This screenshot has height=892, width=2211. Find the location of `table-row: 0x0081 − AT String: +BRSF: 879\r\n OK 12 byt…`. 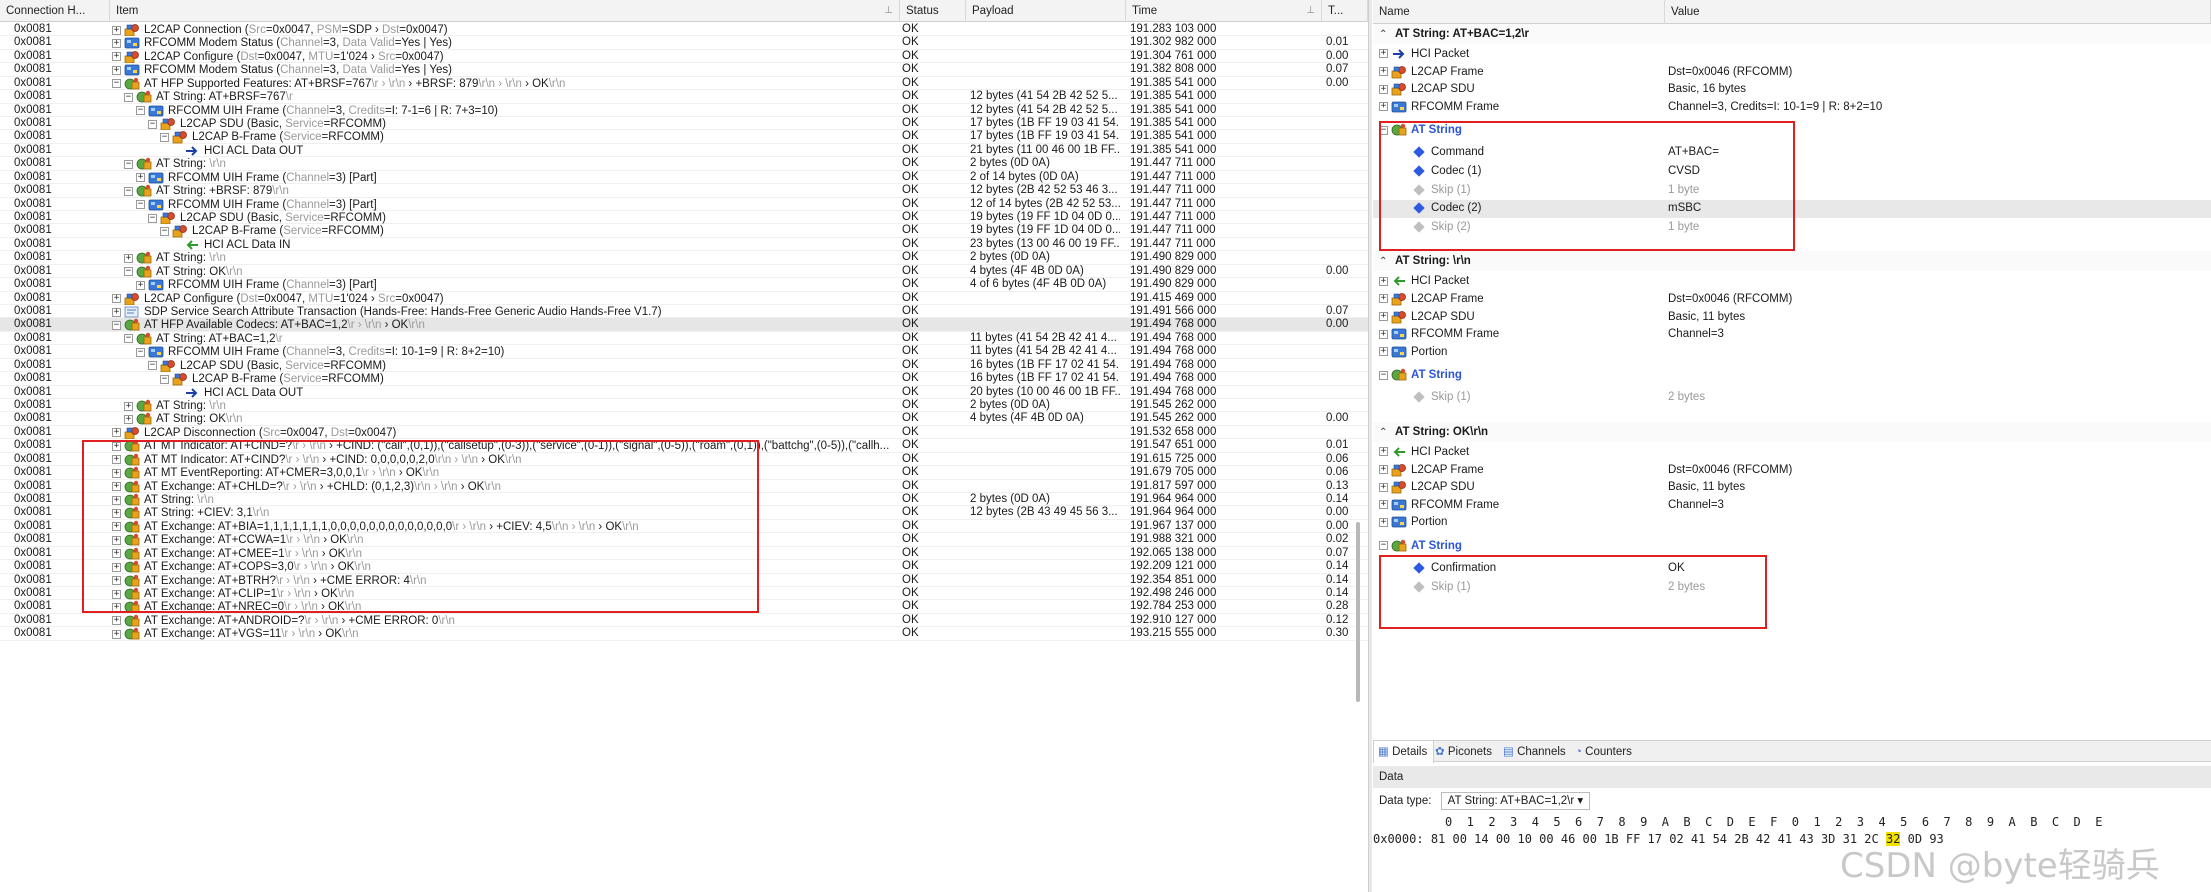

table-row: 0x0081 − AT String: +BRSF: 879\r\n OK 12 byt… is located at coordinates (684, 191).